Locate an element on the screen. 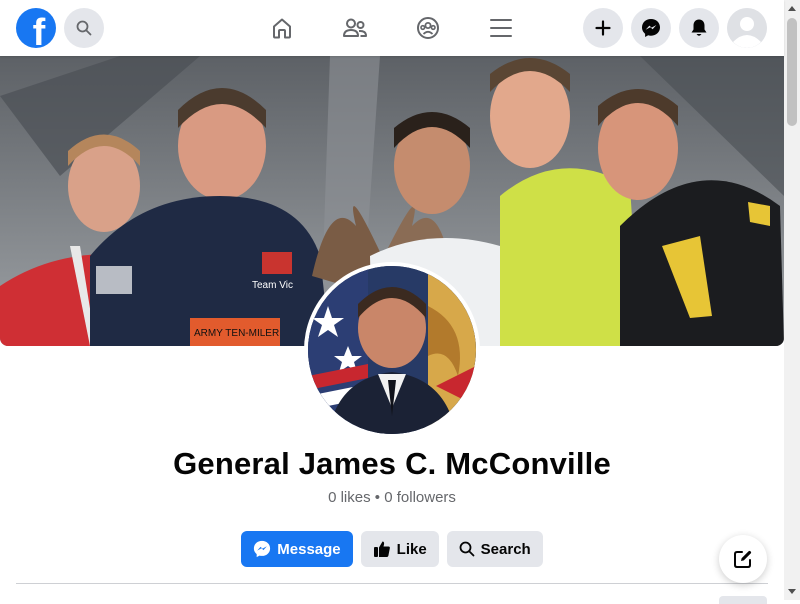  notifications-button is located at coordinates (699, 28).